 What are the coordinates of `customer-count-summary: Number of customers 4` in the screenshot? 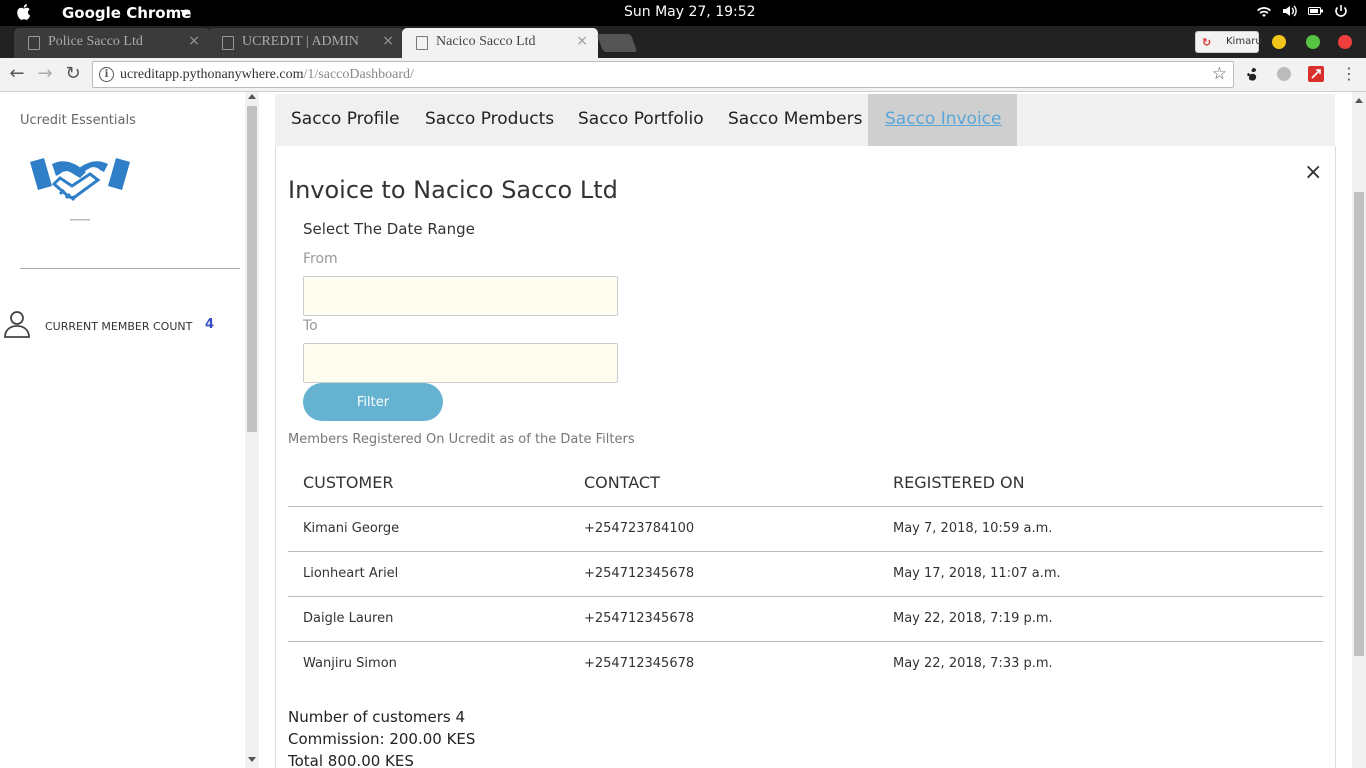 It's located at (377, 717).